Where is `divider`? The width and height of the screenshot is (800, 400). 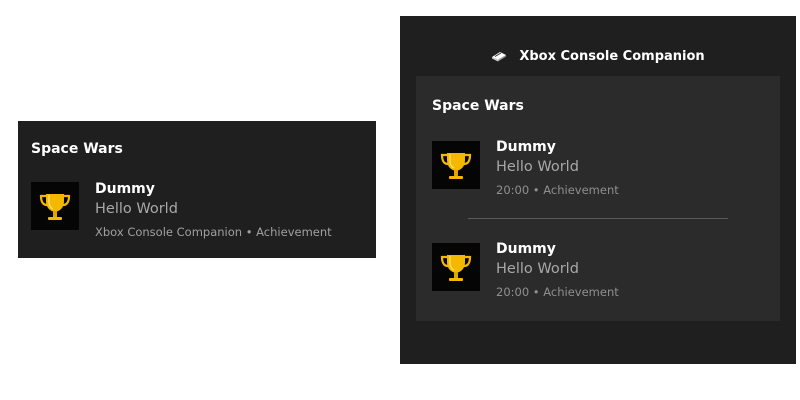
divider is located at coordinates (598, 218).